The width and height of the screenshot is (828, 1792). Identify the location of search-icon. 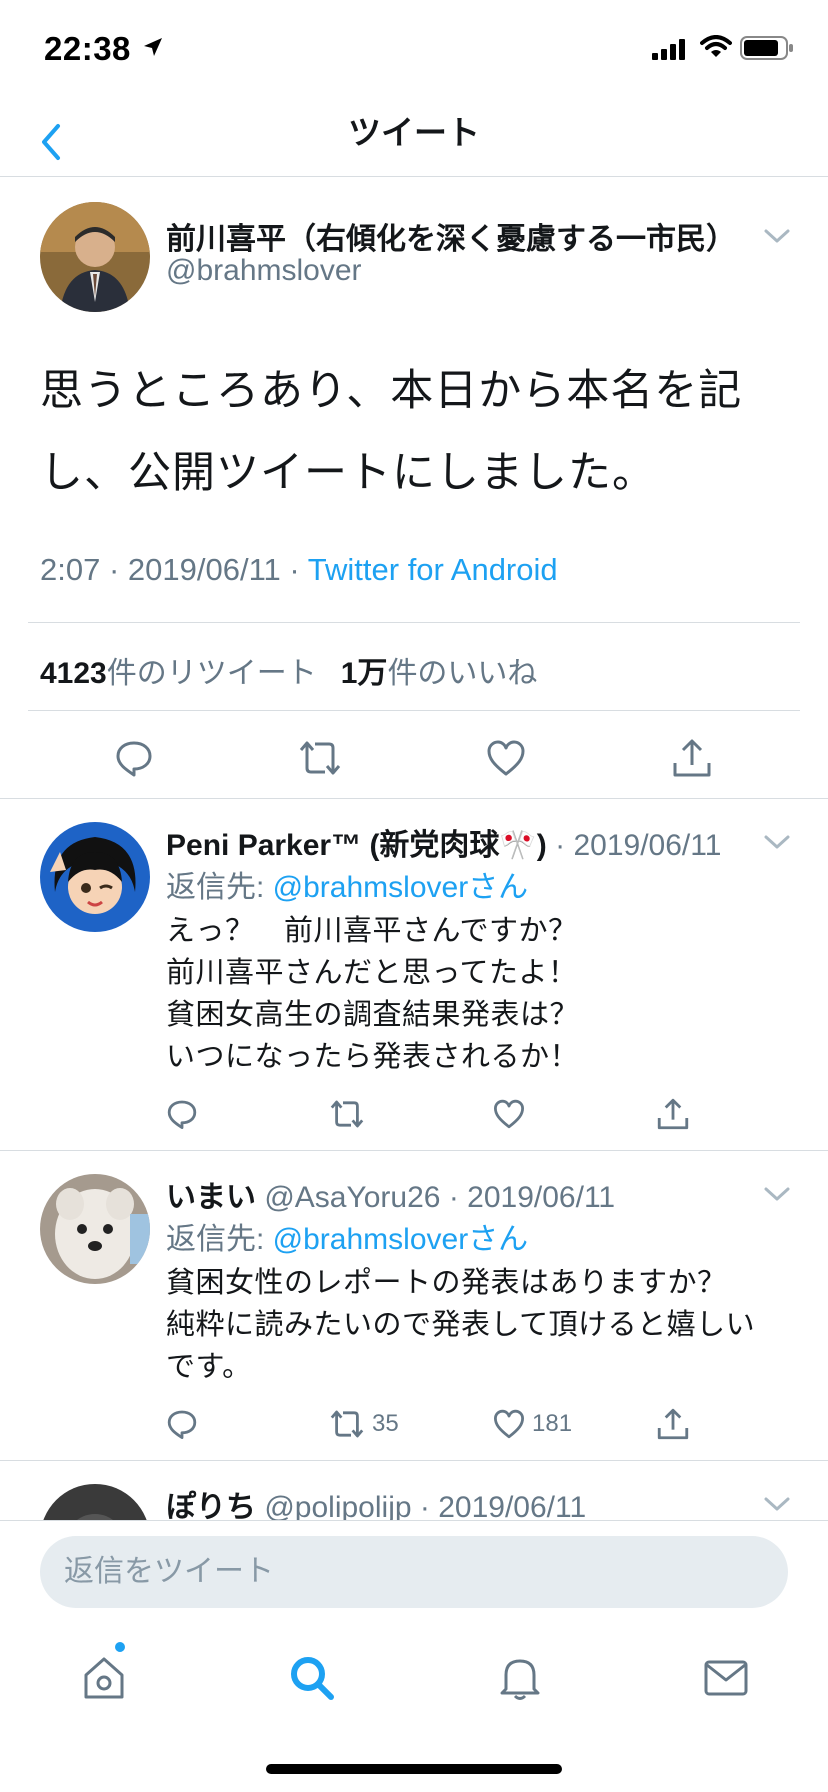
(312, 1678).